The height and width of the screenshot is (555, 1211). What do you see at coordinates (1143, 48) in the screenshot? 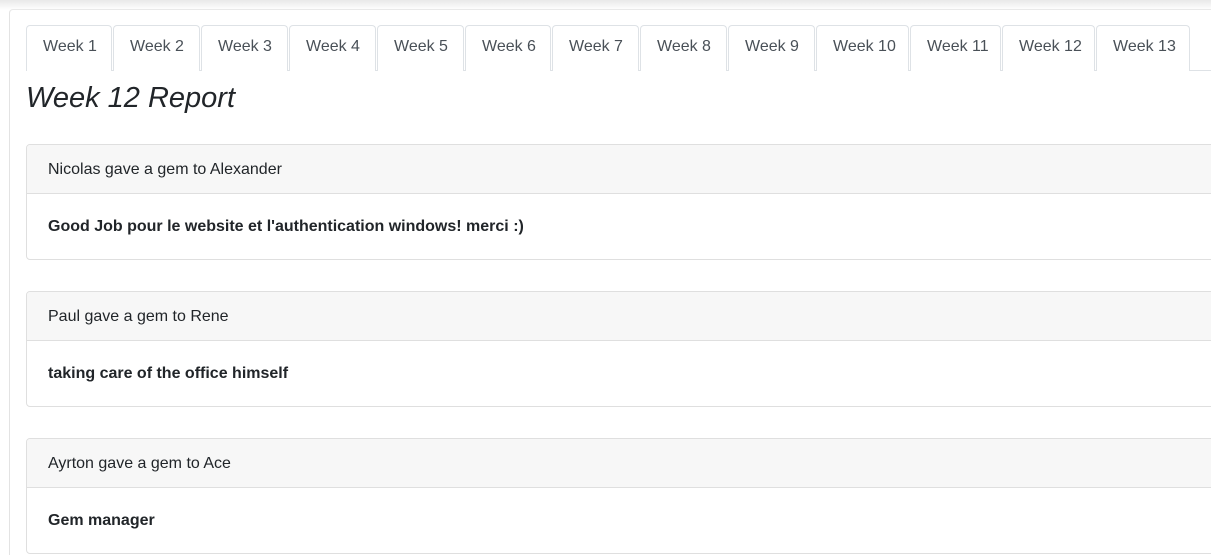
I see `tab-week-13: Week 13` at bounding box center [1143, 48].